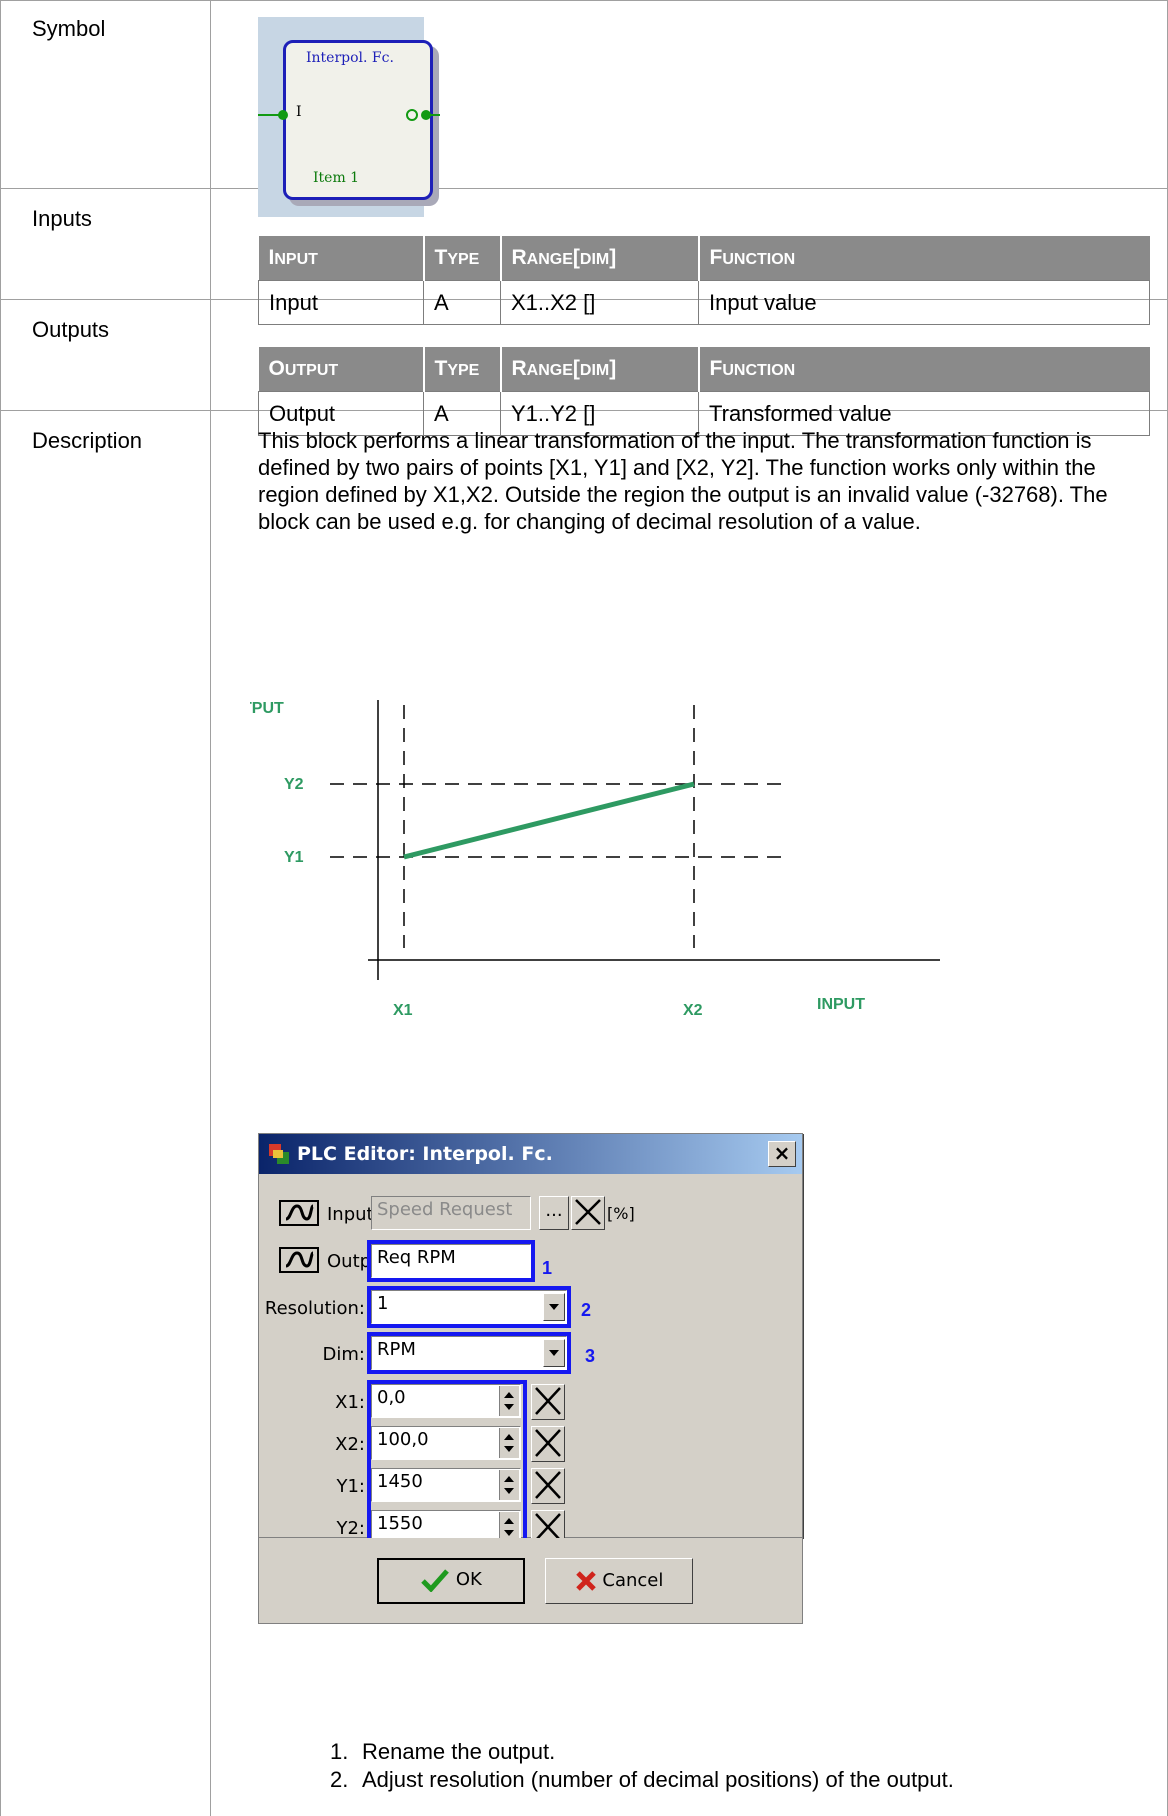 The width and height of the screenshot is (1168, 1816). What do you see at coordinates (451, 1581) in the screenshot?
I see `ok-button: OK` at bounding box center [451, 1581].